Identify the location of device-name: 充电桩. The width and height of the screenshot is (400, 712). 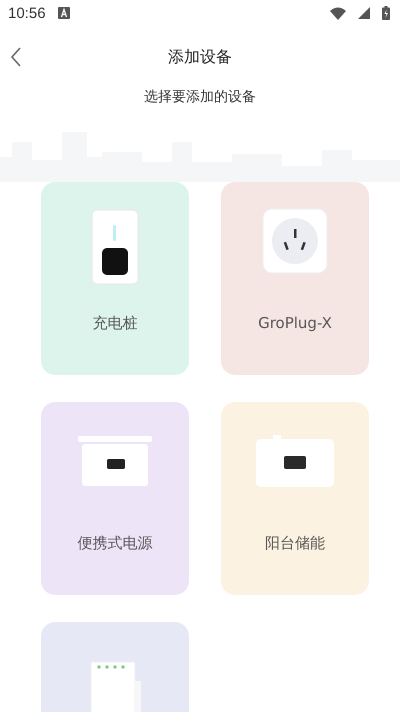
(115, 323).